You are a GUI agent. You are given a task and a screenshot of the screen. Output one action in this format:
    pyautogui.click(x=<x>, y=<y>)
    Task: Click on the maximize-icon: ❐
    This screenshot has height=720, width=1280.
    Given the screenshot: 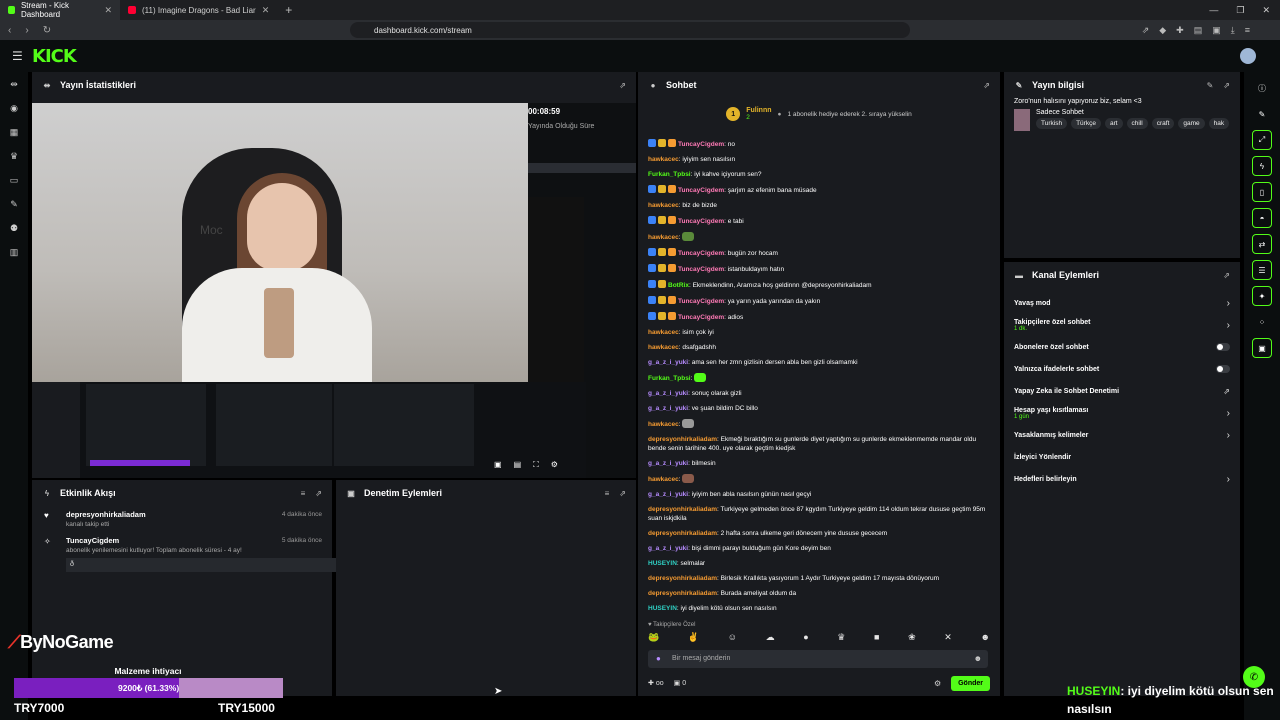 What is the action you would take?
    pyautogui.click(x=1240, y=10)
    